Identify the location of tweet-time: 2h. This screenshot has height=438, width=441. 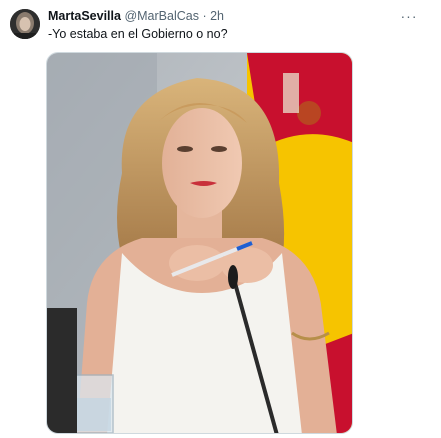
(217, 16).